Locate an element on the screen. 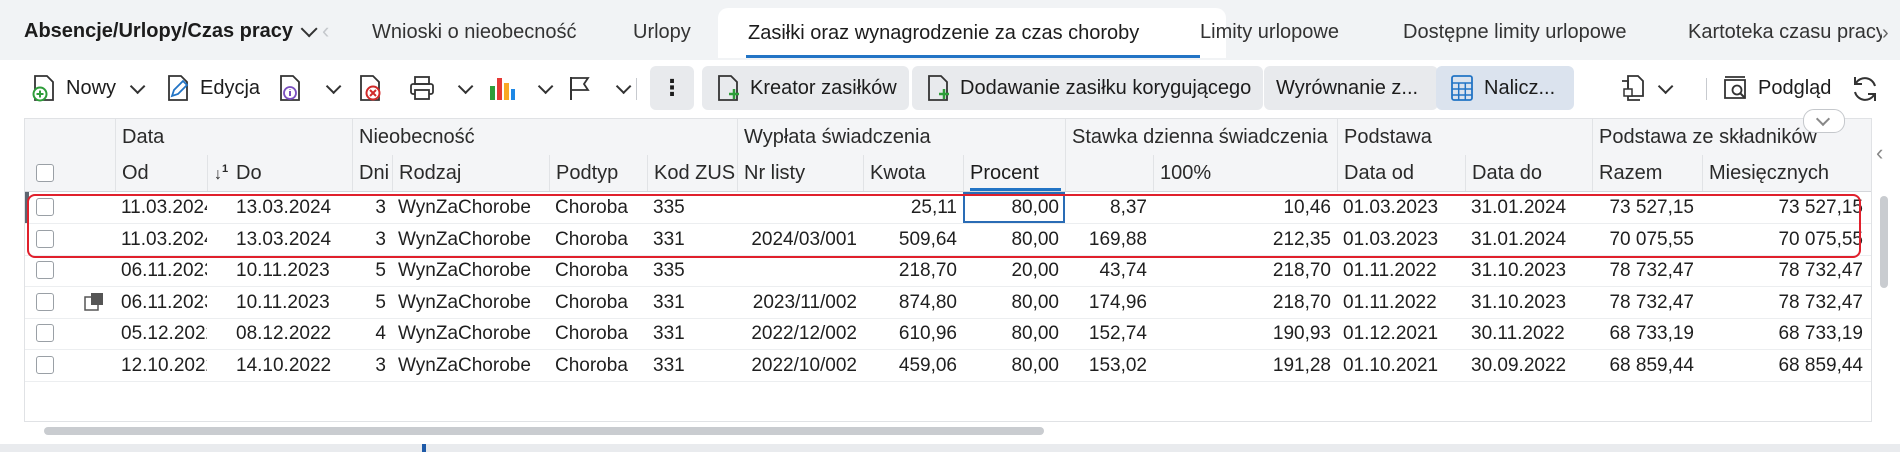  cell-nr-listy: 2023/11/002 is located at coordinates (800, 302).